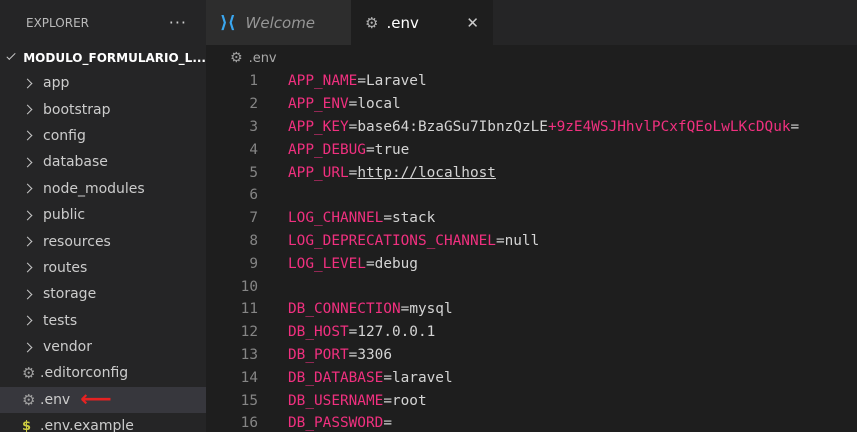  I want to click on folder-item: database, so click(103, 162).